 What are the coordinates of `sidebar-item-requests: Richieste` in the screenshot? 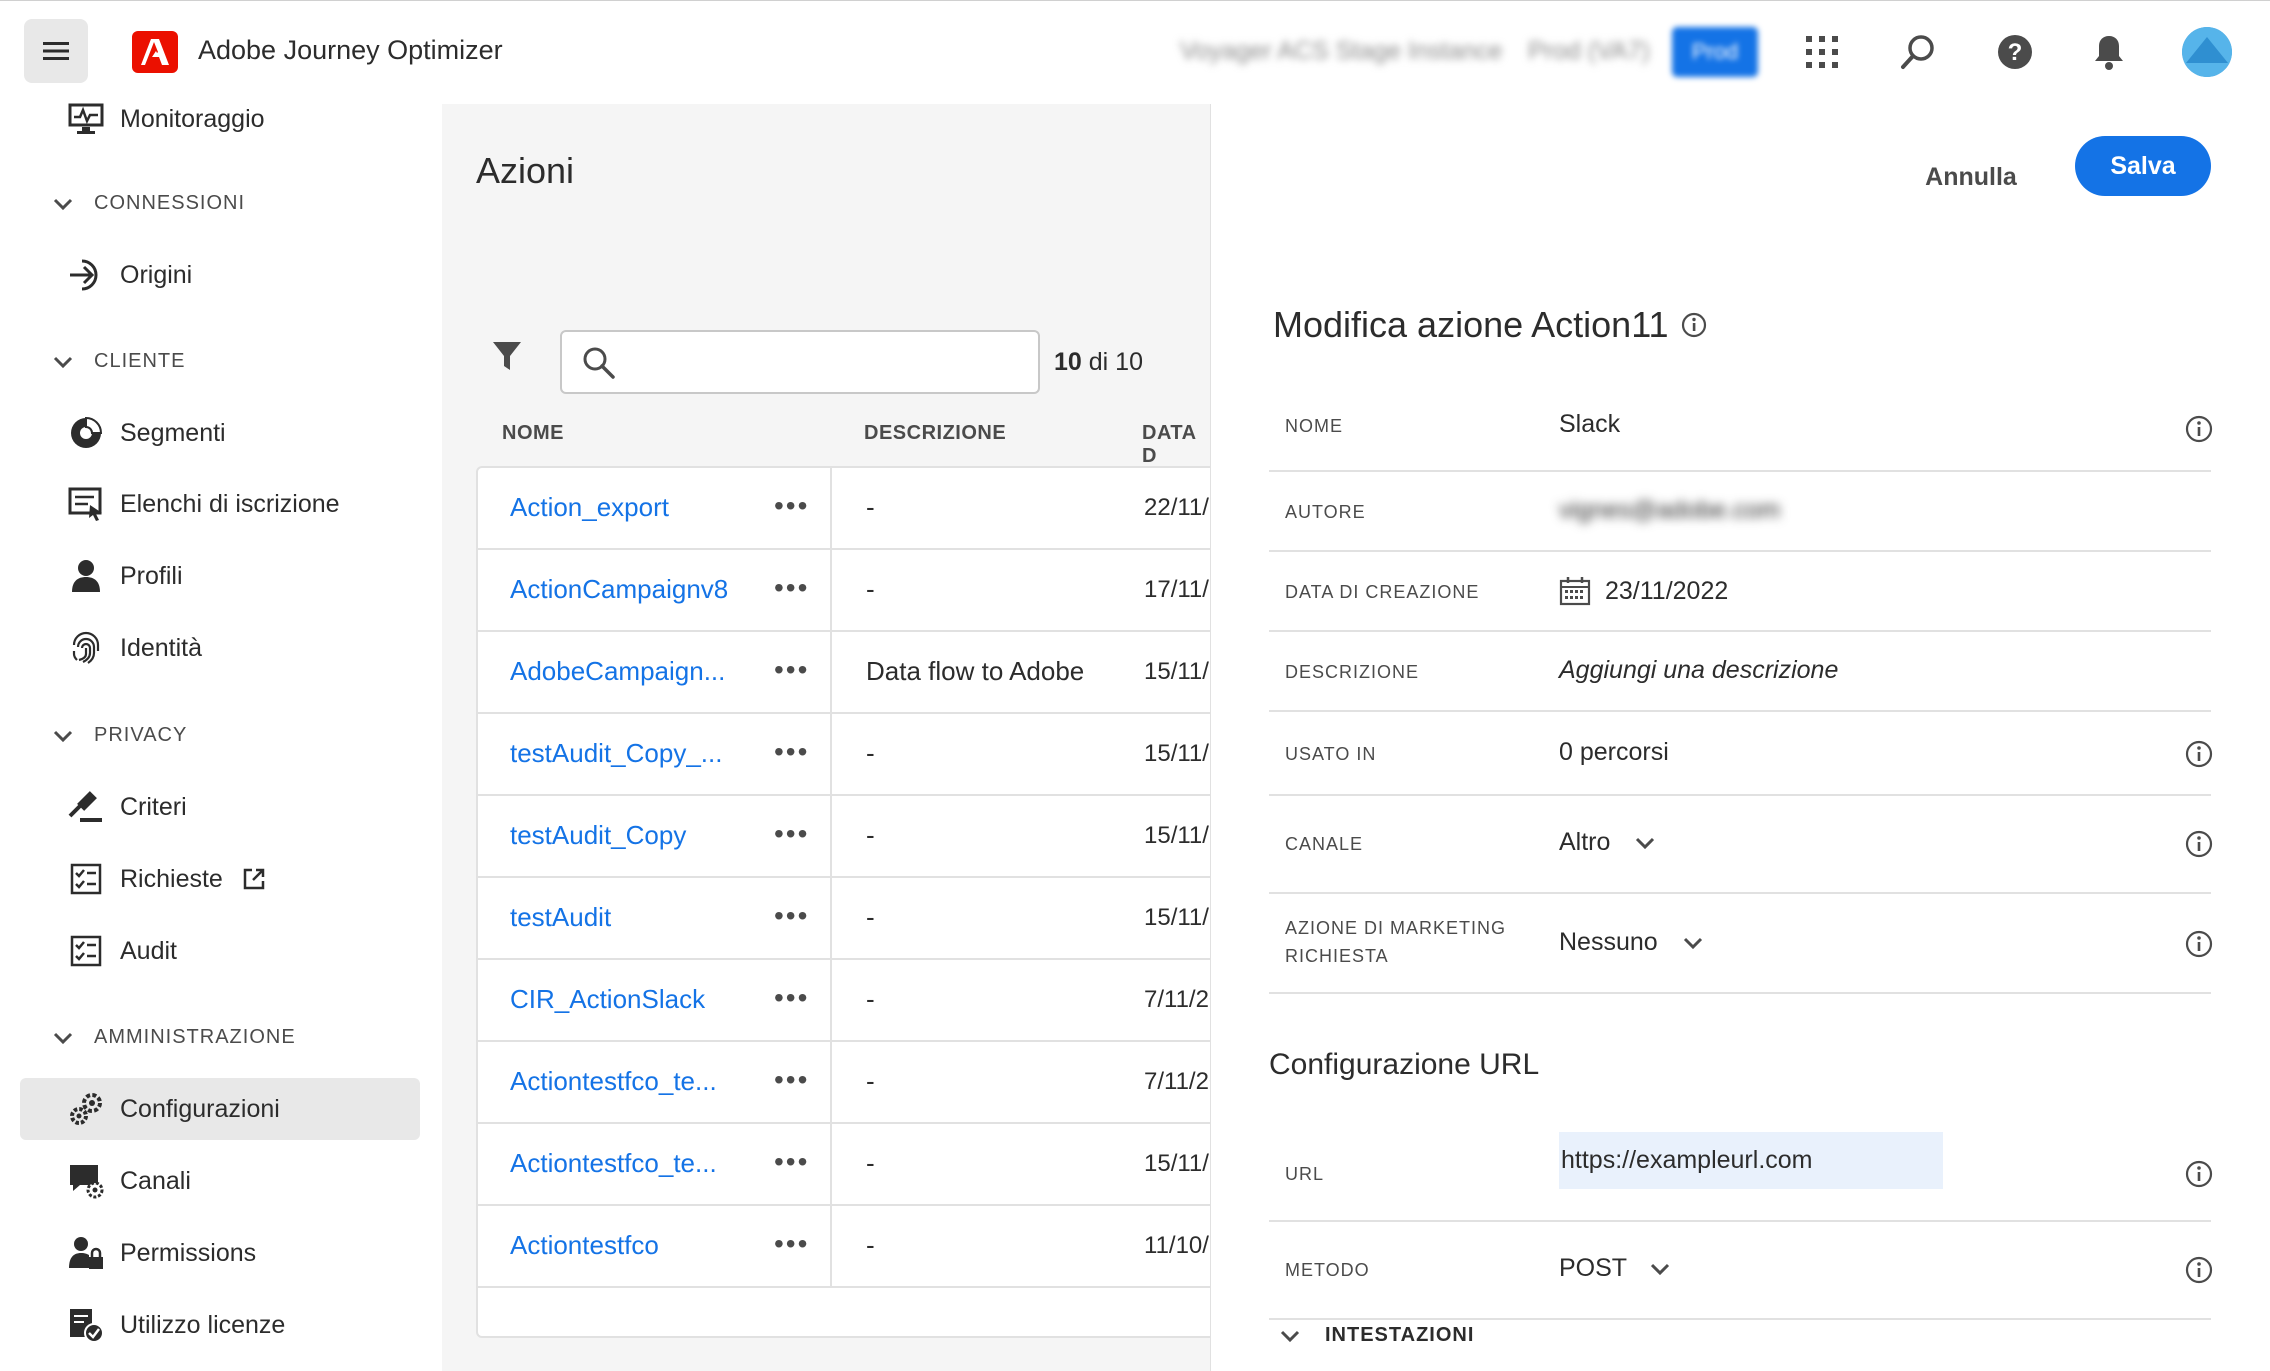 It's located at (220, 879).